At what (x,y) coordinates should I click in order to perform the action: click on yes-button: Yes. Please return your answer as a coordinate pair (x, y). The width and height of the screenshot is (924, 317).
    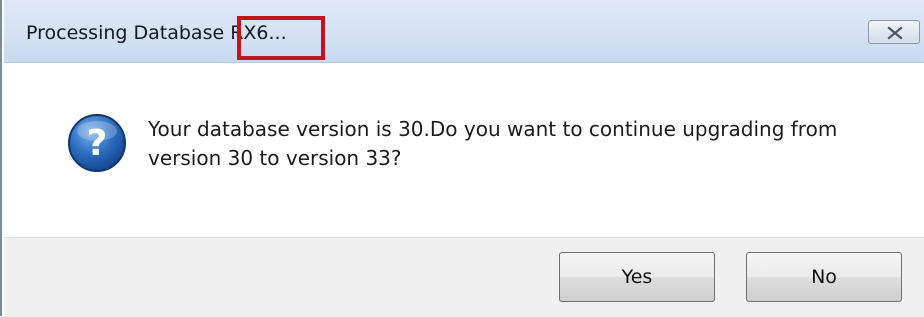
    Looking at the image, I should click on (637, 277).